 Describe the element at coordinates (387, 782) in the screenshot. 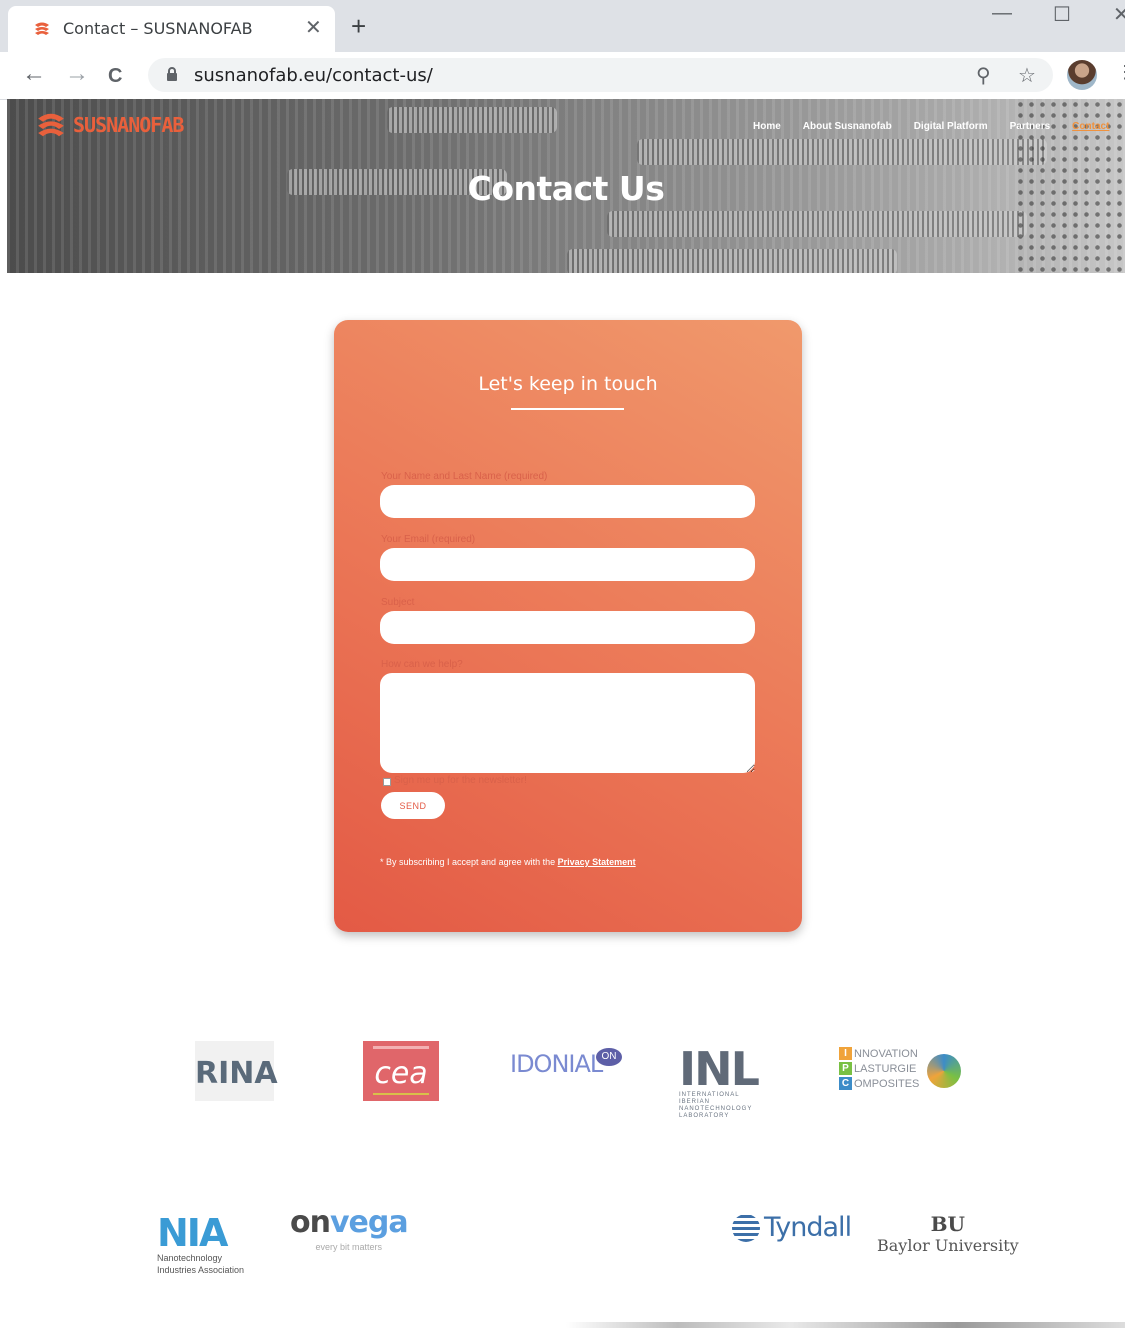

I see `newsletter-checkbox` at that location.